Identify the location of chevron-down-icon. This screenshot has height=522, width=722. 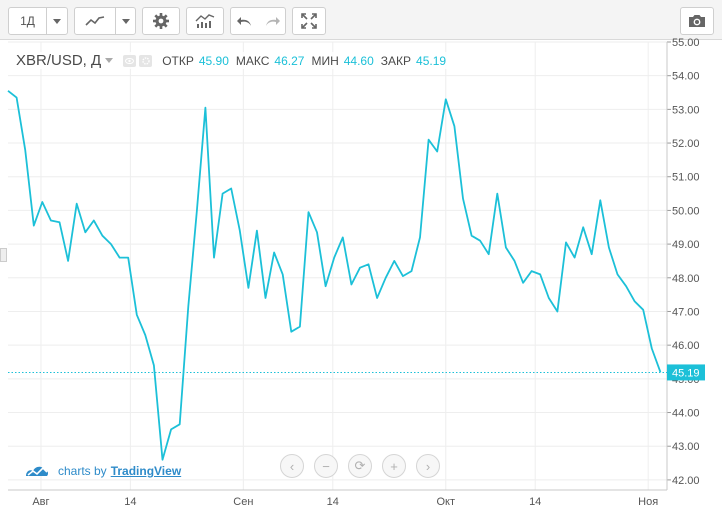
(109, 60).